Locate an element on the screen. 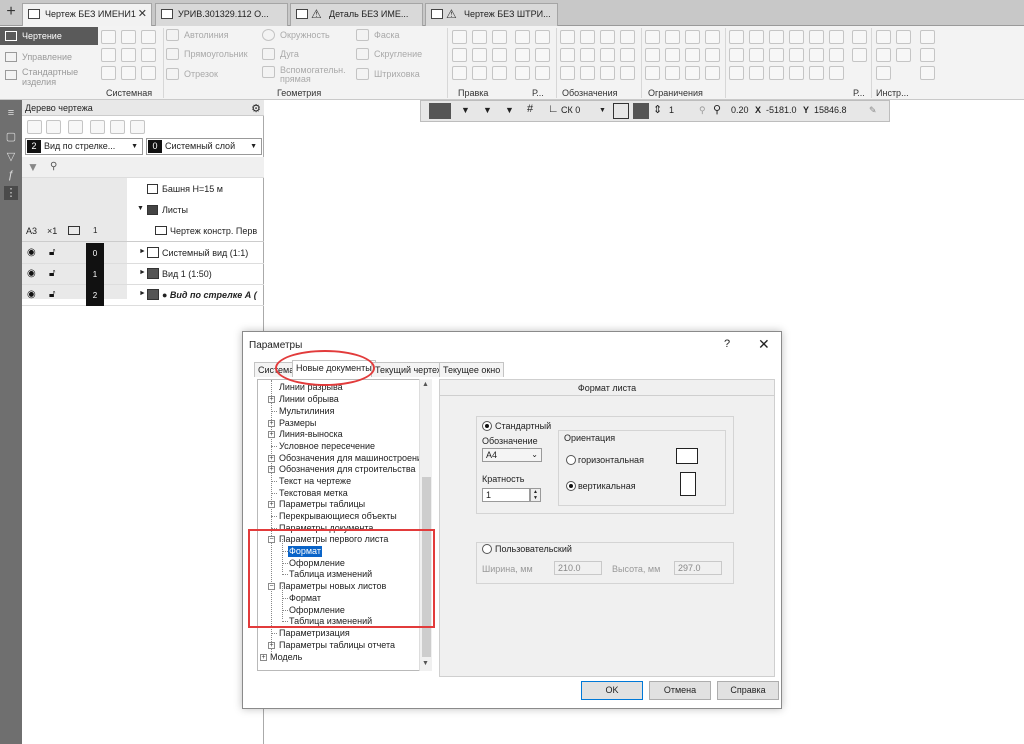 Image resolution: width=1024 pixels, height=744 pixels. tree-panel-icon: ⋮ is located at coordinates (11, 193).